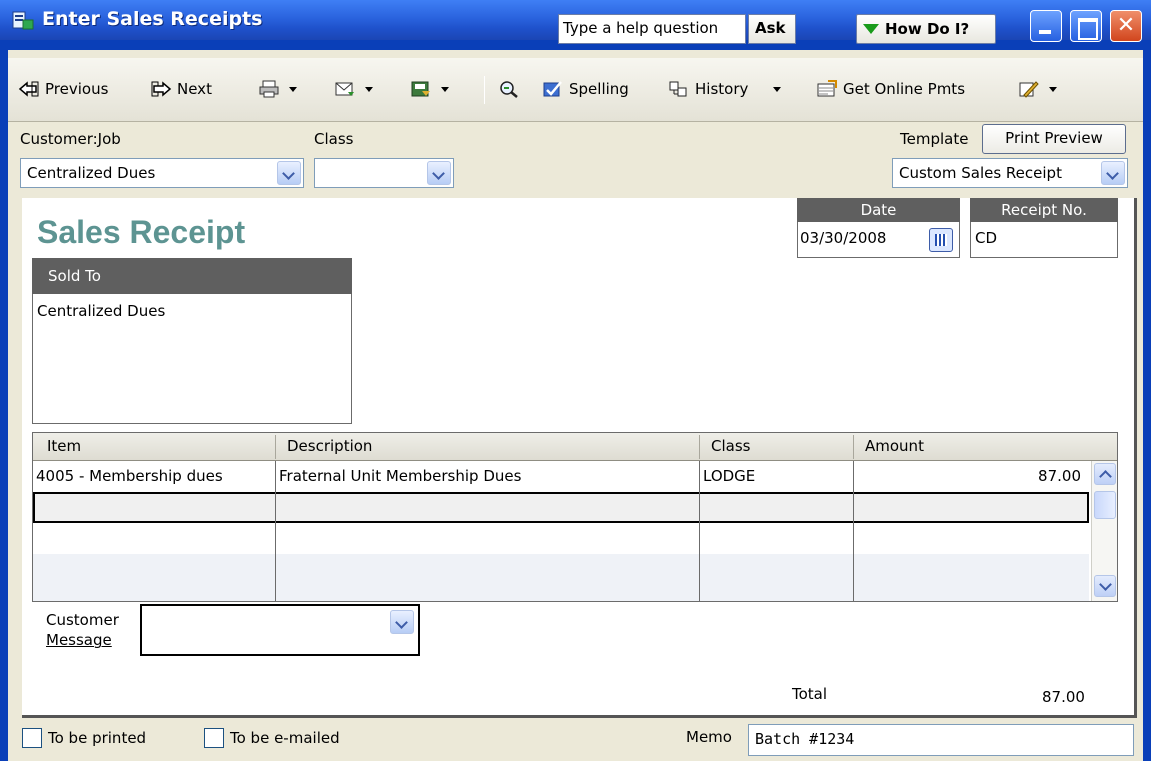 The height and width of the screenshot is (761, 1151). I want to click on cell-item: 4005 - Membership dues, so click(154, 476).